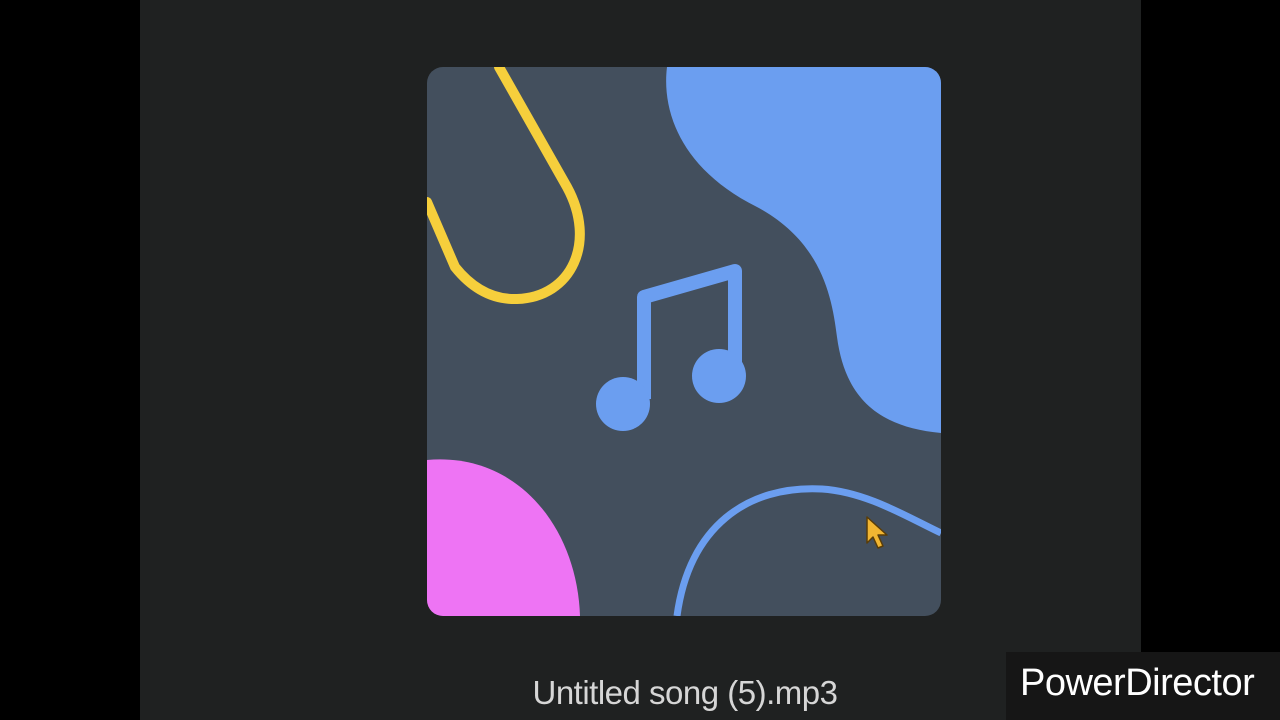 The height and width of the screenshot is (720, 1280). What do you see at coordinates (877, 532) in the screenshot?
I see `mouse-pointer-icon` at bounding box center [877, 532].